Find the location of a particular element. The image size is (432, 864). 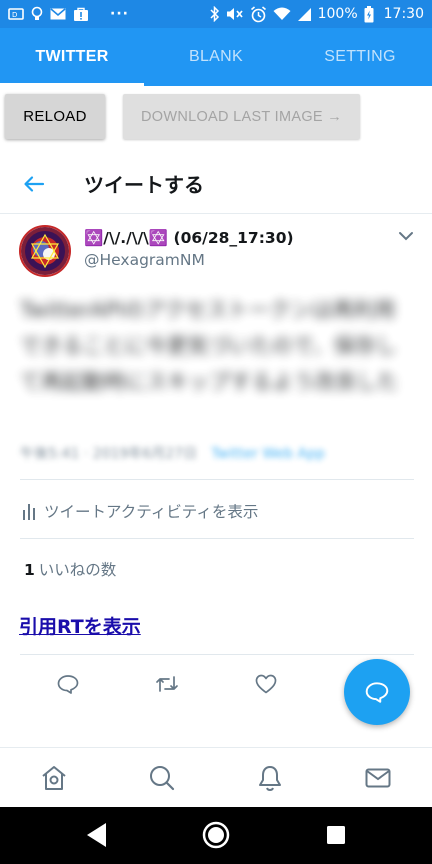

android-nav-bar is located at coordinates (216, 835).